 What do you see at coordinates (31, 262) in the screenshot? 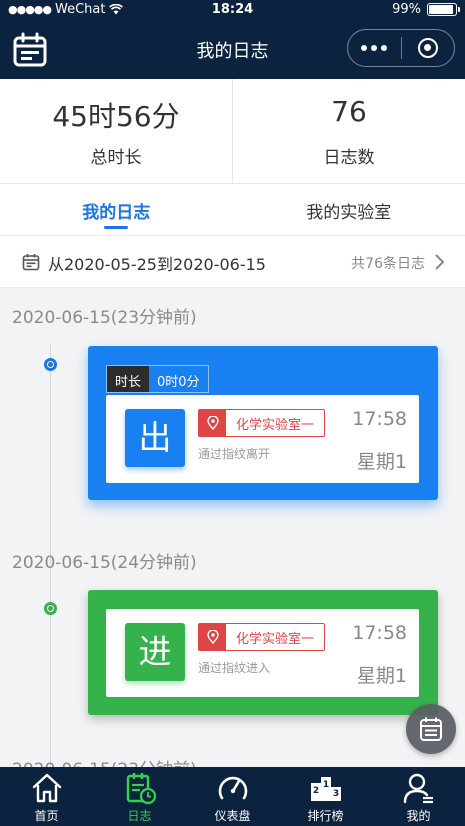
I see `calendar-icon` at bounding box center [31, 262].